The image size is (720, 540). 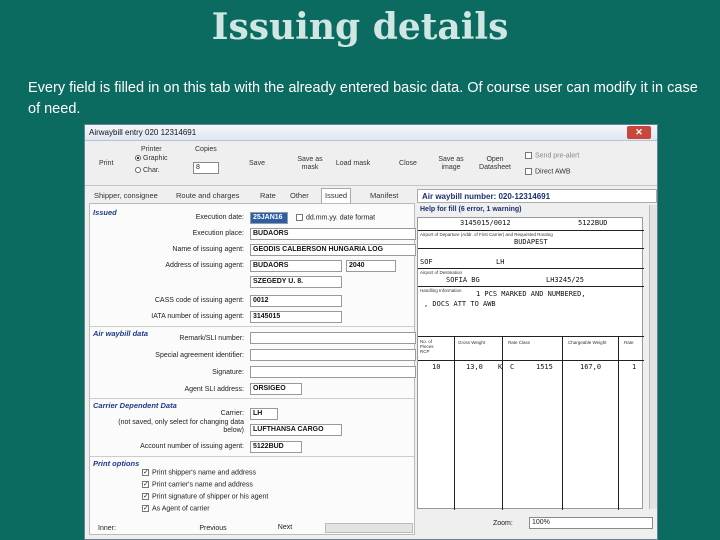 What do you see at coordinates (474, 367) in the screenshot?
I see `doc-gross: 13,0` at bounding box center [474, 367].